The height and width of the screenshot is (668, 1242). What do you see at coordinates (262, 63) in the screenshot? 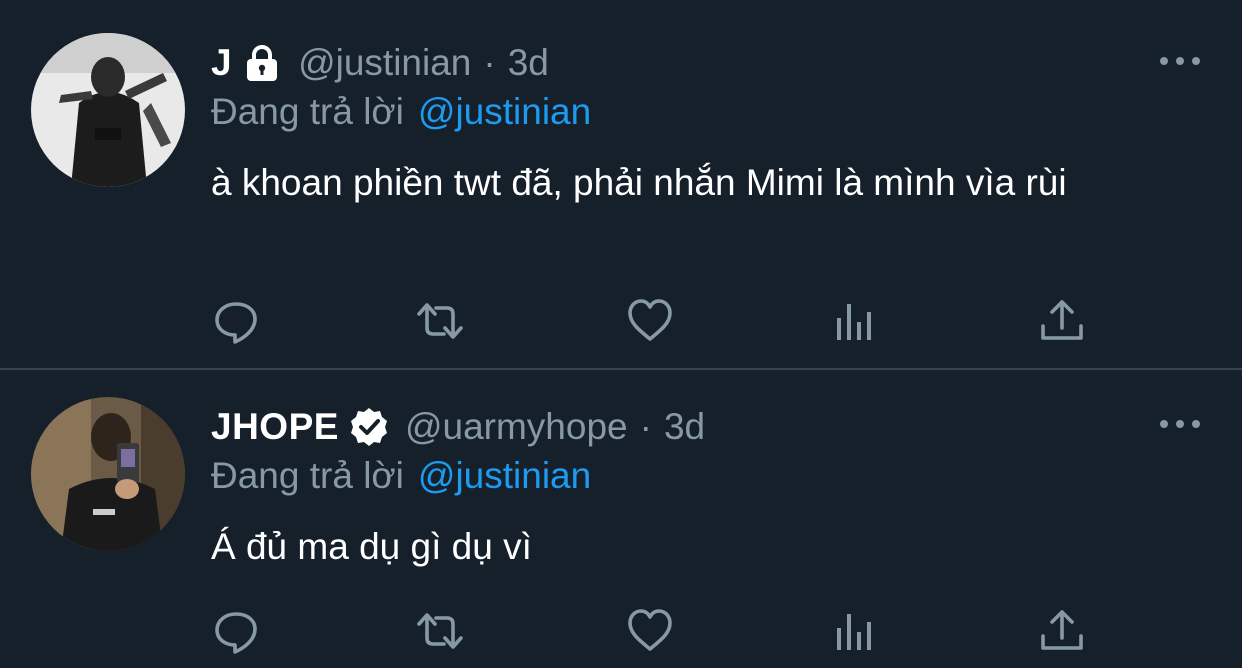
I see `lock-icon` at bounding box center [262, 63].